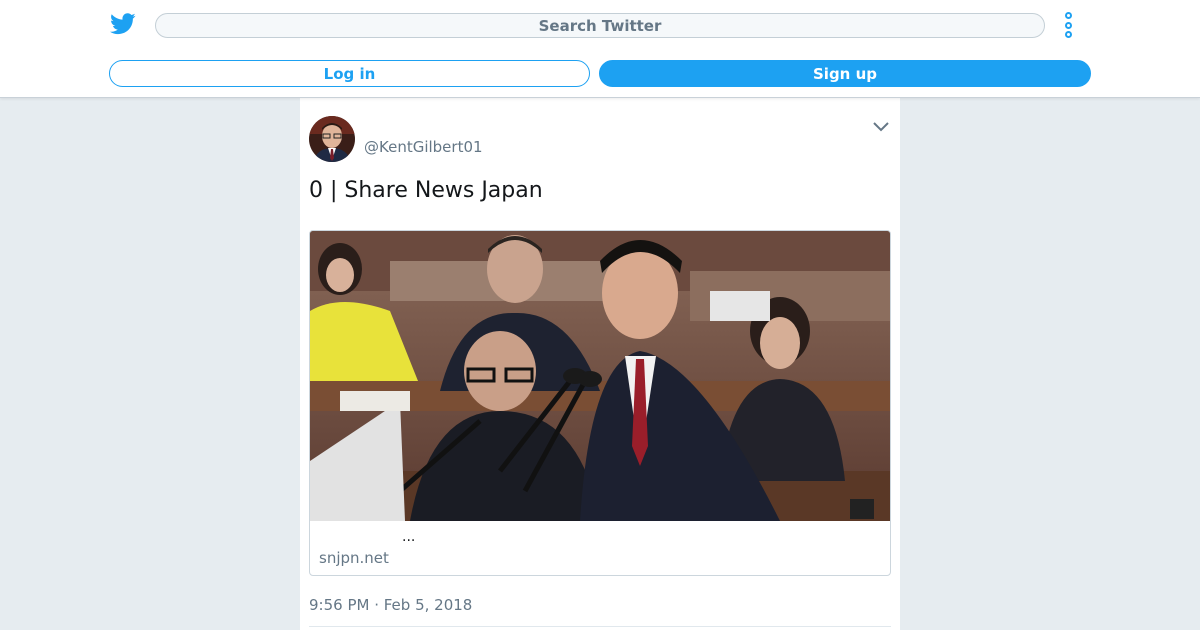 The image size is (1200, 630). What do you see at coordinates (423, 147) in the screenshot?
I see `user-handle: @KentGilbert01` at bounding box center [423, 147].